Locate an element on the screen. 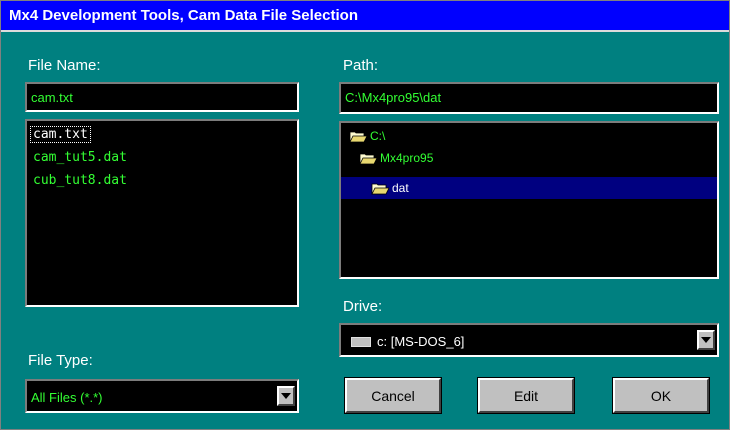  drive-value-wrap: c: [MS-DOS_6] is located at coordinates (407, 341).